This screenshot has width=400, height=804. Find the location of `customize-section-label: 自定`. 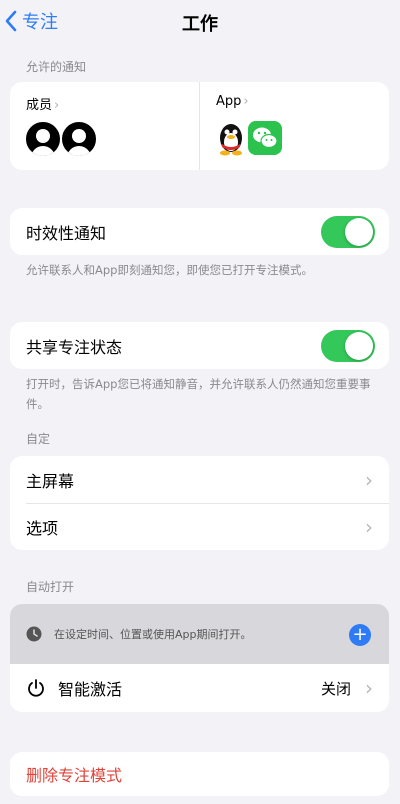

customize-section-label: 自定 is located at coordinates (38, 439).